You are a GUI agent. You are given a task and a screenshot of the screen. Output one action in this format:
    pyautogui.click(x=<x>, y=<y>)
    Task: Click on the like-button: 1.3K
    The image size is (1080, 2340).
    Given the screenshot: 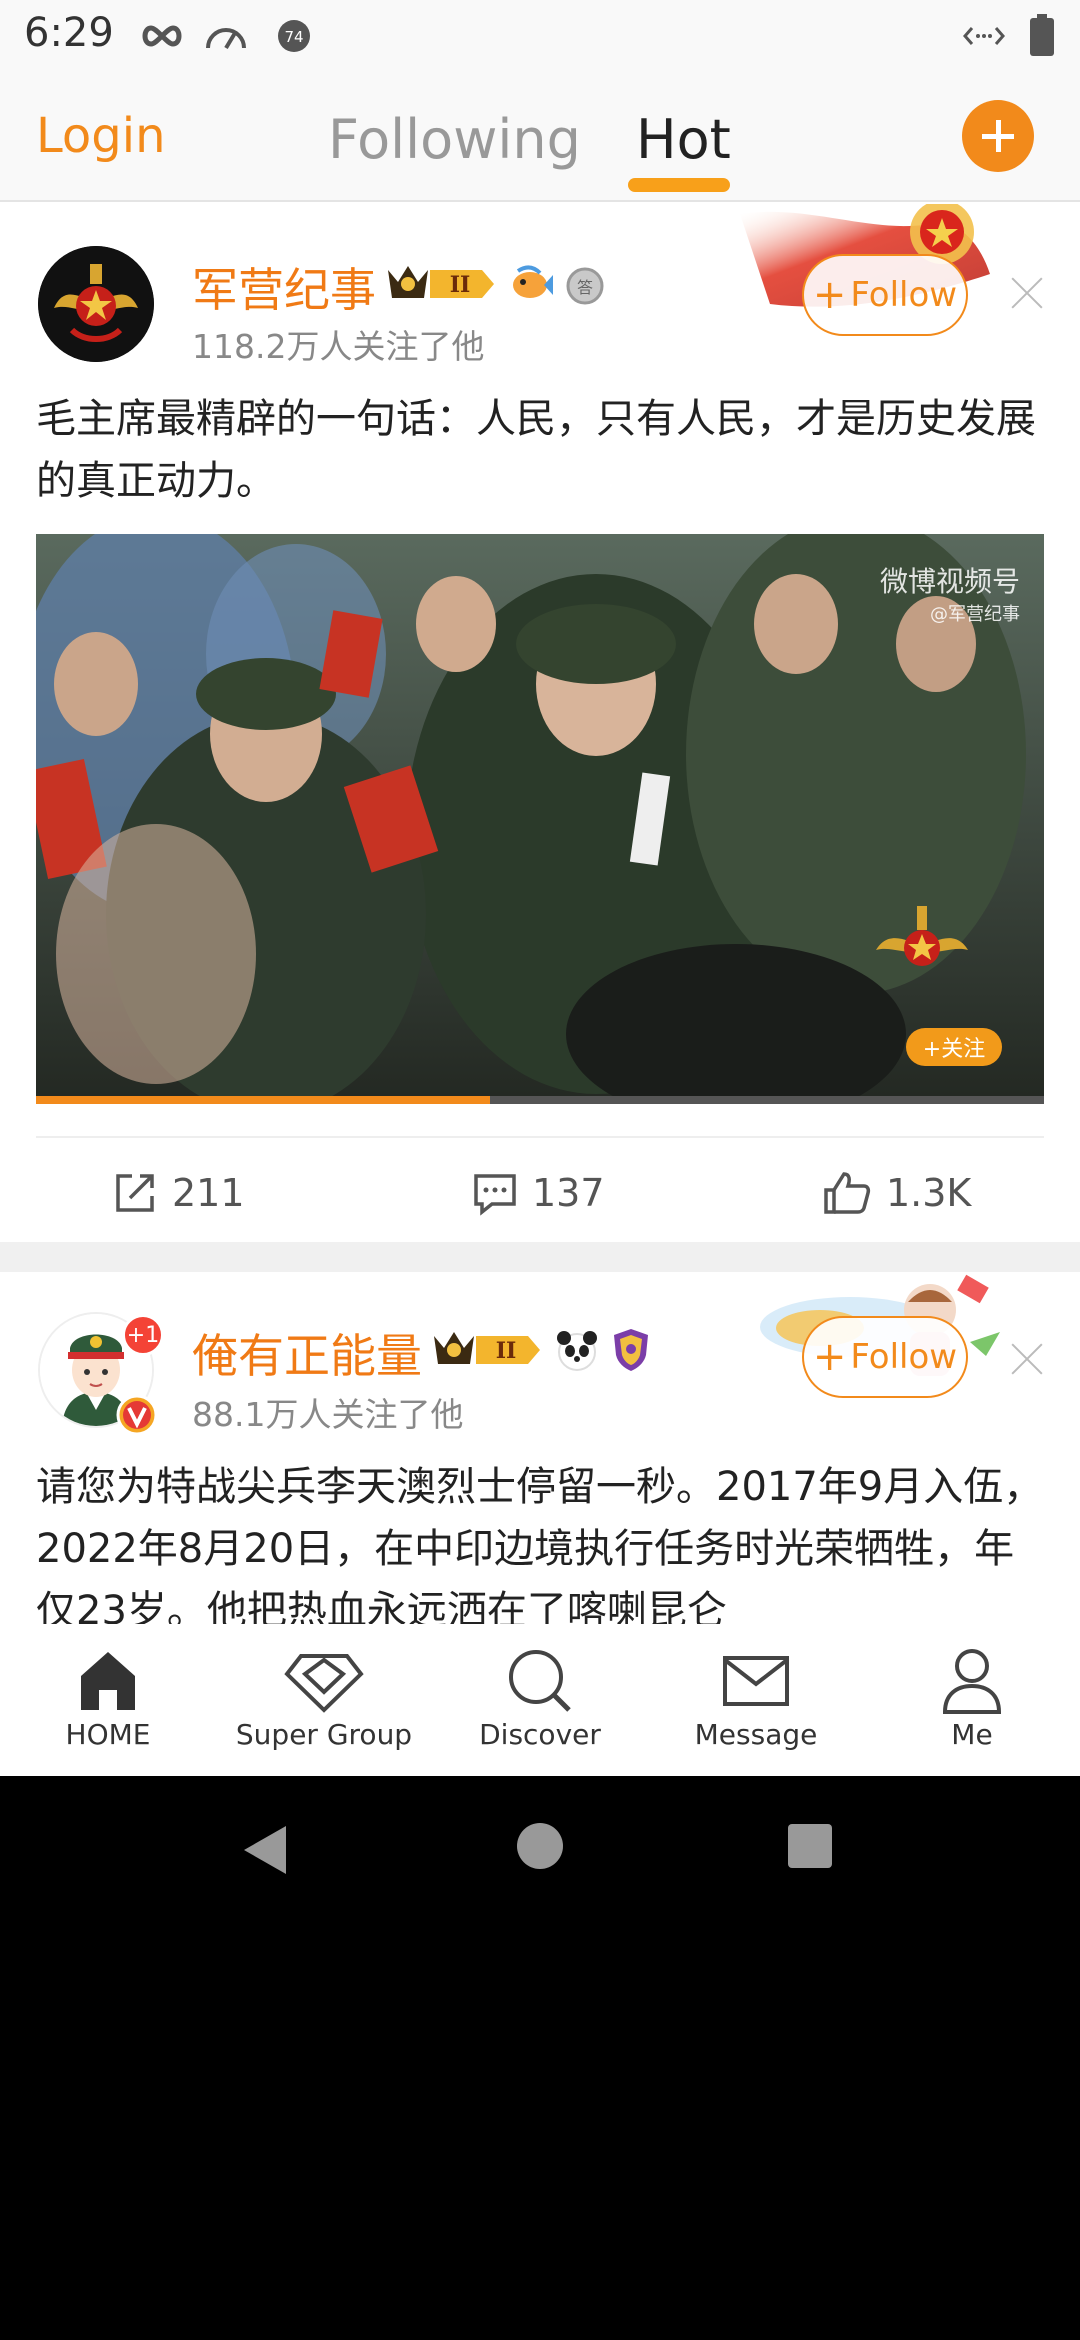 What is the action you would take?
    pyautogui.click(x=896, y=1193)
    